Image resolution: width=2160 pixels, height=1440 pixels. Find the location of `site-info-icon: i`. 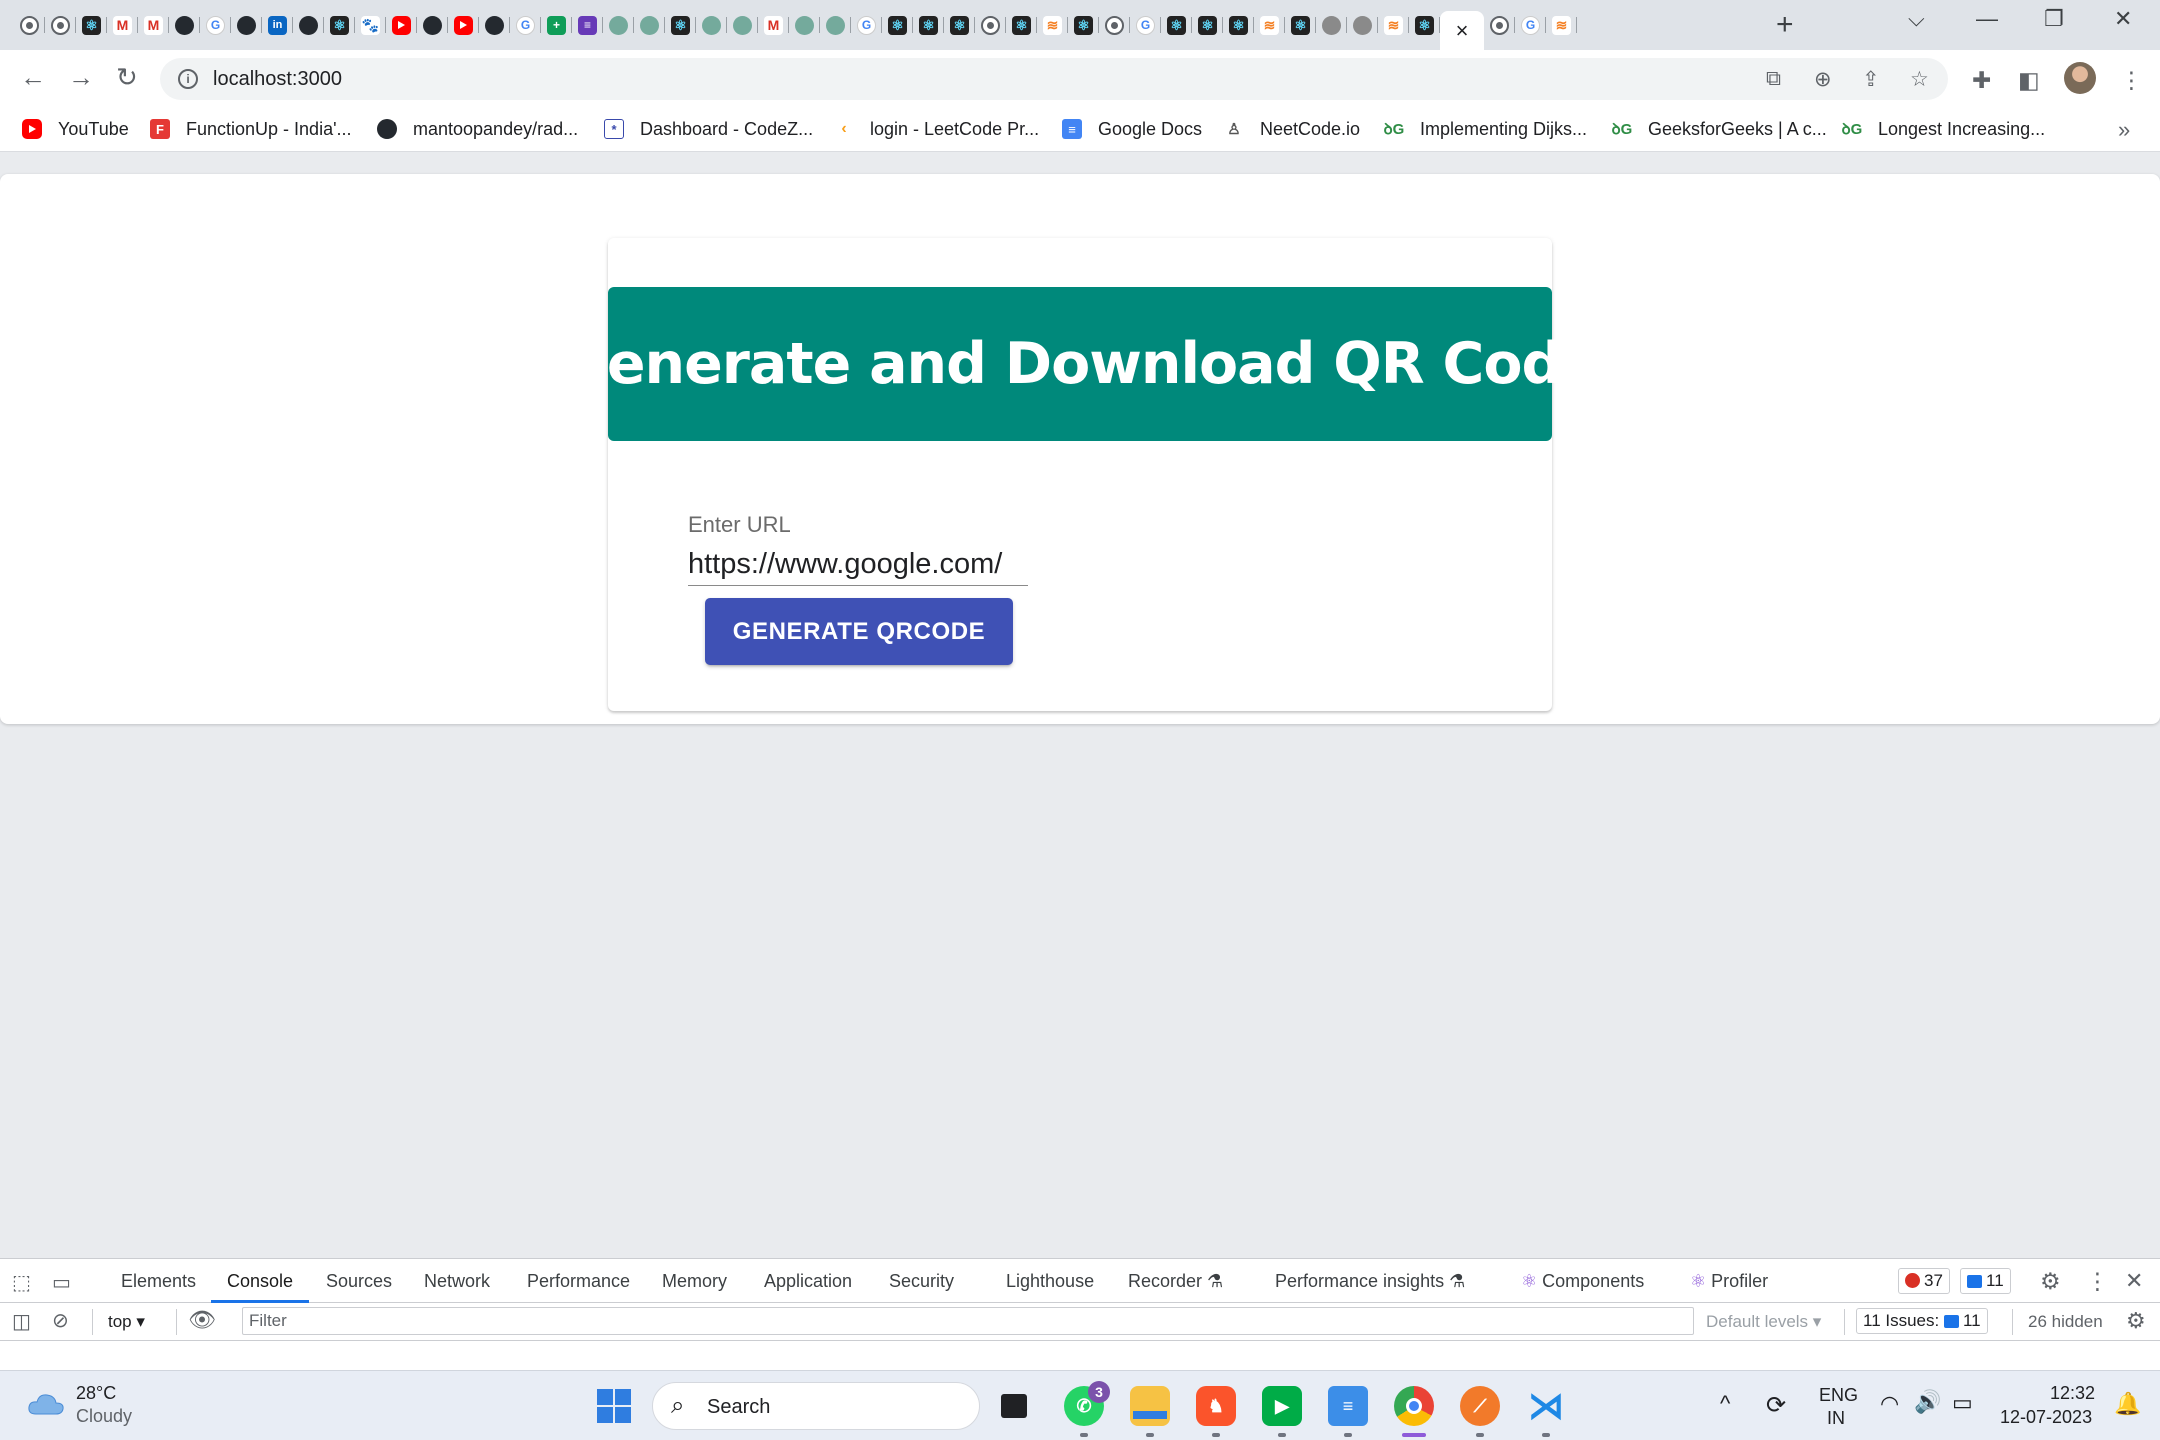

site-info-icon: i is located at coordinates (188, 79).